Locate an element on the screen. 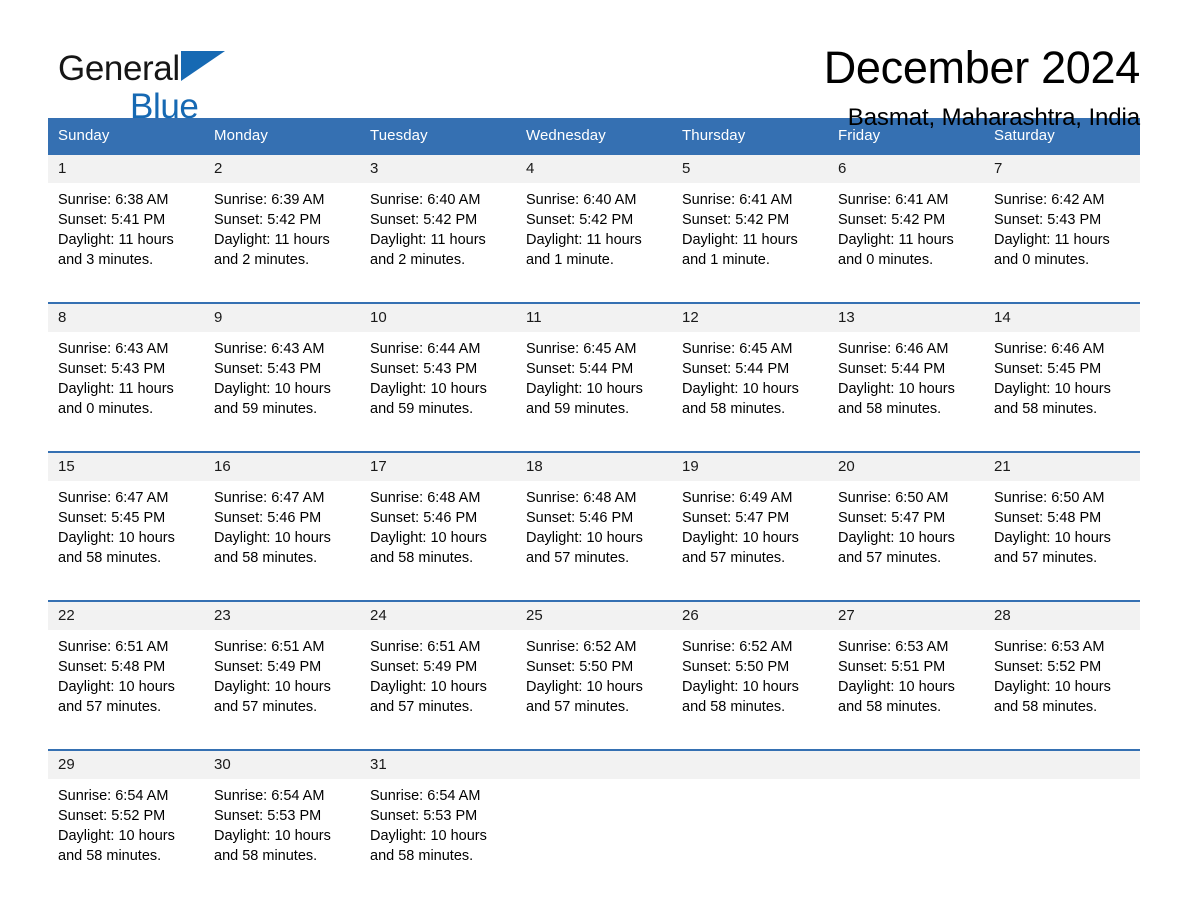 Image resolution: width=1188 pixels, height=918 pixels. week-1-daynumbers: 1 2 3 4 5 6 7 is located at coordinates (594, 168).